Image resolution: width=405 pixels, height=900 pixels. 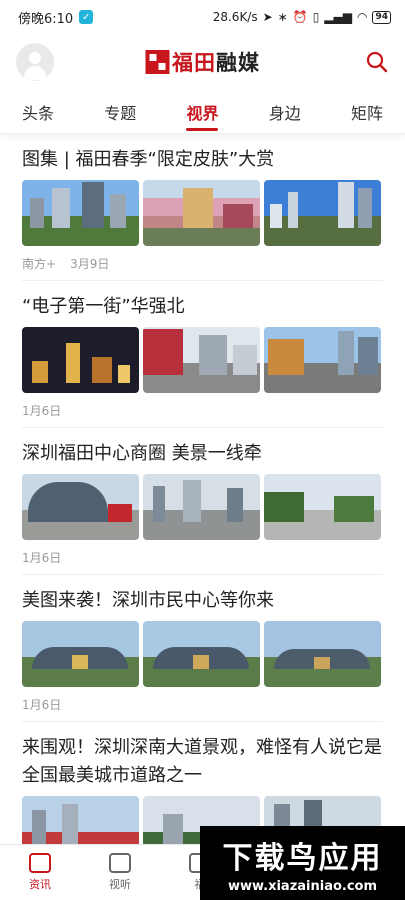 I want to click on article-title: “电子第一街”华强北, so click(x=103, y=306).